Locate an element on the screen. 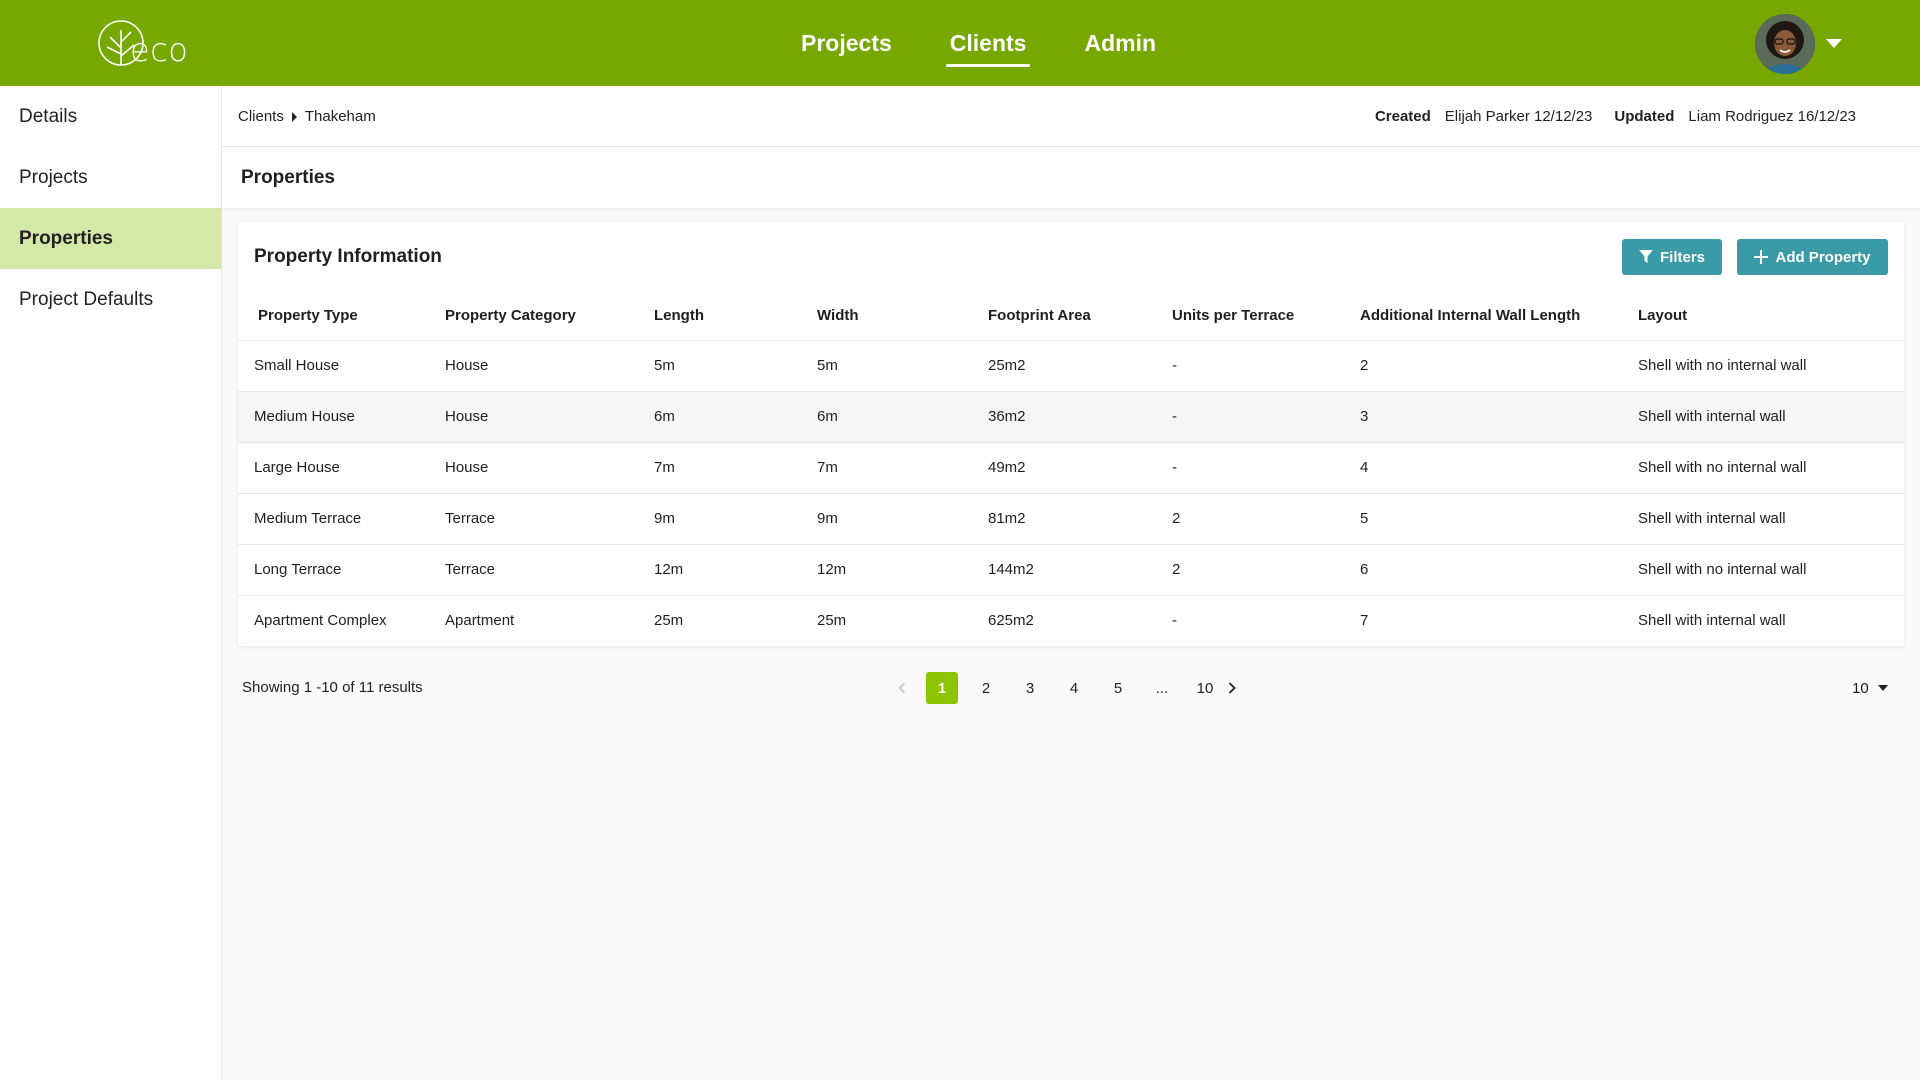  updated-label: Updated is located at coordinates (1644, 116).